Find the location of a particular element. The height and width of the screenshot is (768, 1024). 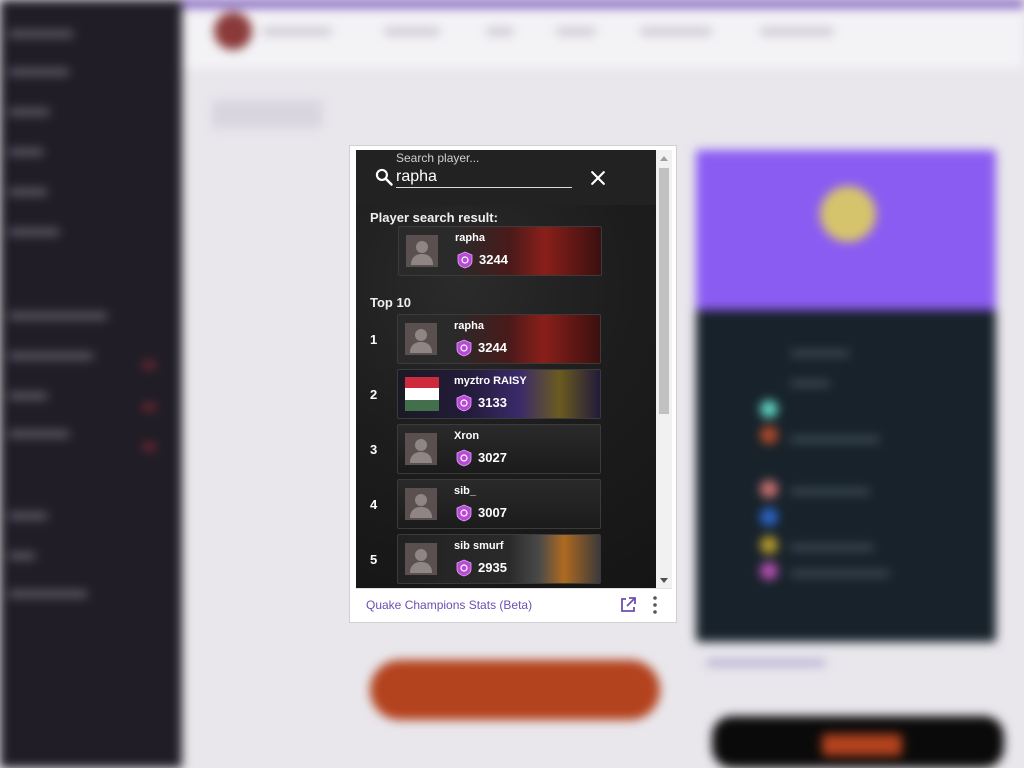

player-name: sib_ is located at coordinates (465, 491).